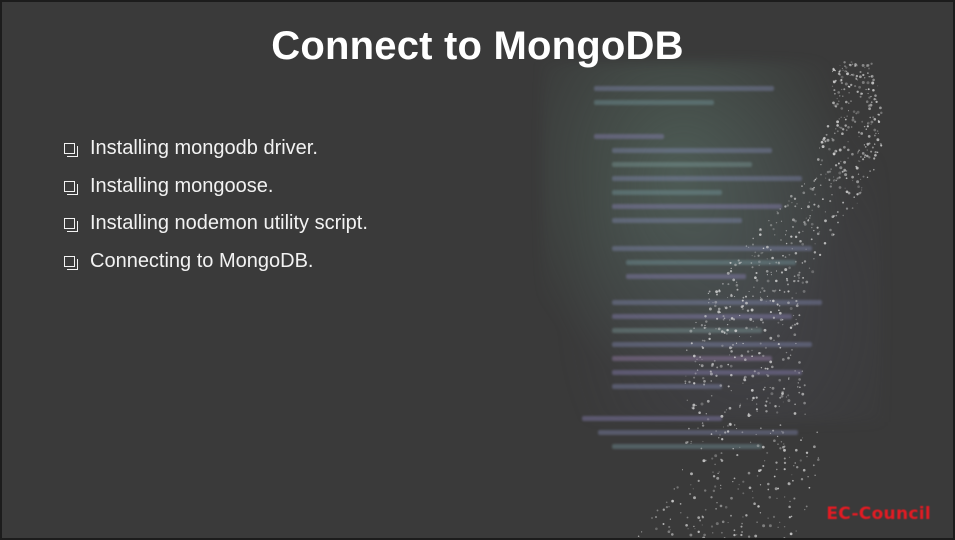  I want to click on ec-council-logo: EC-Council, so click(878, 514).